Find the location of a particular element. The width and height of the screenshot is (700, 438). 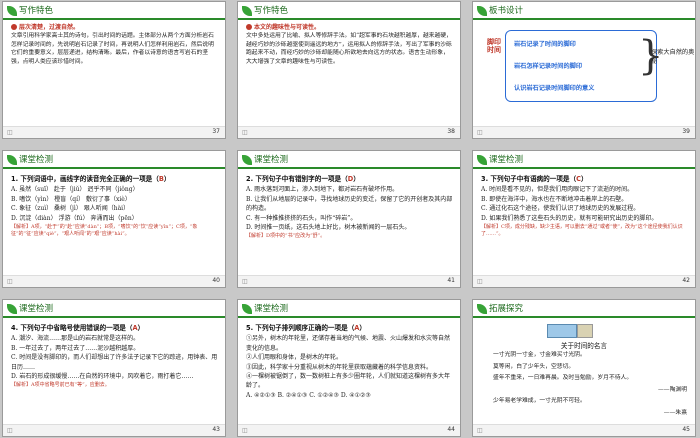

slide-header: 板书设计 is located at coordinates (584, 13).